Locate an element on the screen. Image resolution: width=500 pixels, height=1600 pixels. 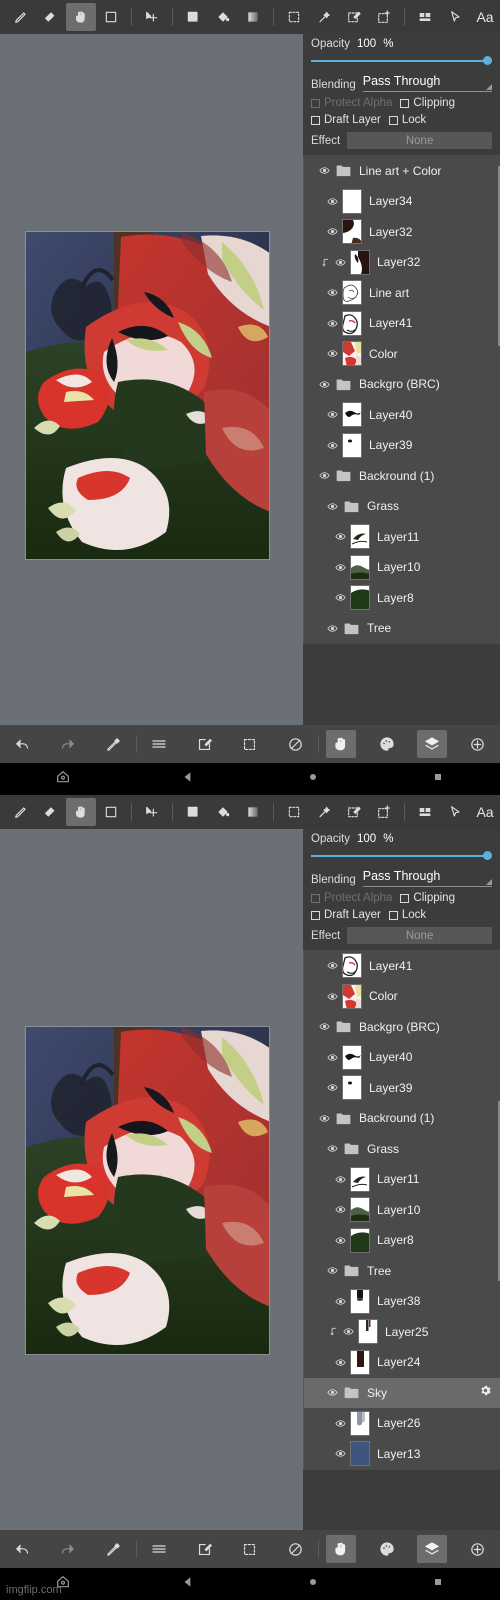
recents-circle-button is located at coordinates (312, 779).